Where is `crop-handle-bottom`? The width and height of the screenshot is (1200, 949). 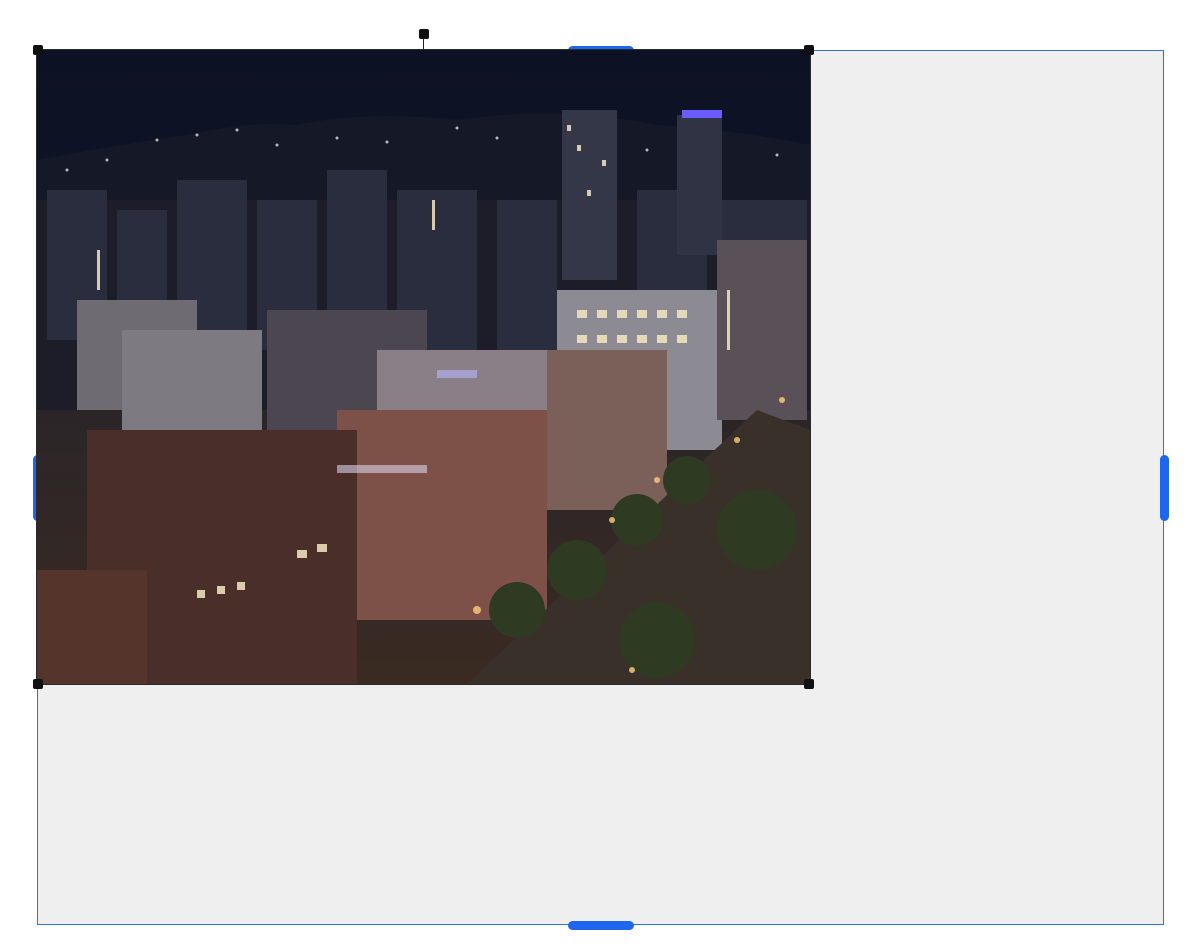
crop-handle-bottom is located at coordinates (601, 925).